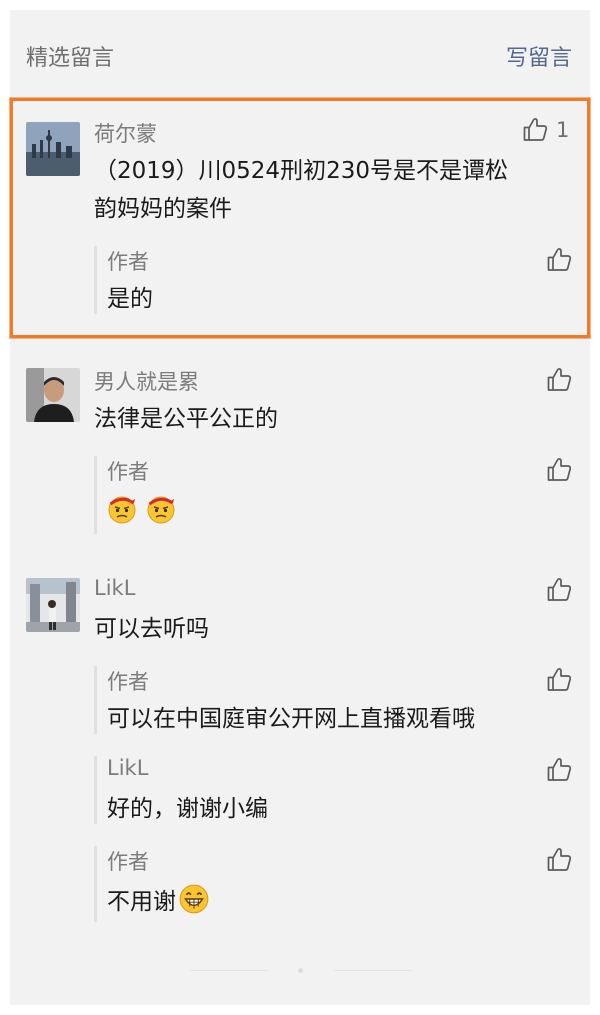 The width and height of the screenshot is (600, 1015). What do you see at coordinates (125, 134) in the screenshot?
I see `comment-author: 荷尔蒙` at bounding box center [125, 134].